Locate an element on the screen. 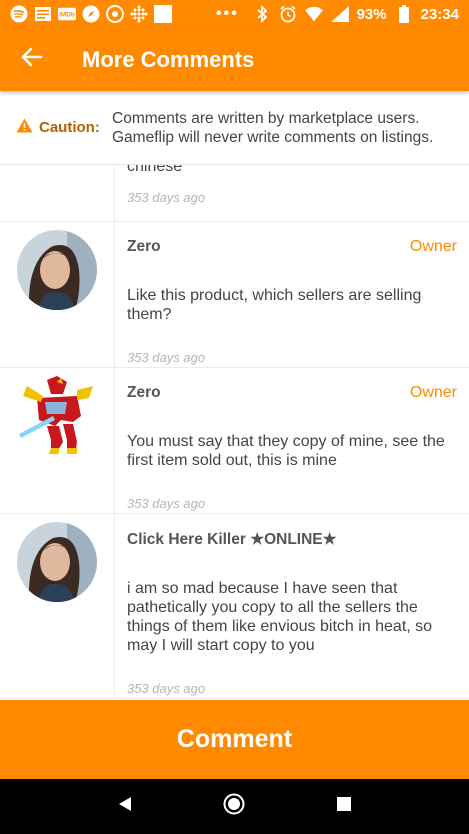 The image size is (469, 834). wifi-icon is located at coordinates (313, 14).